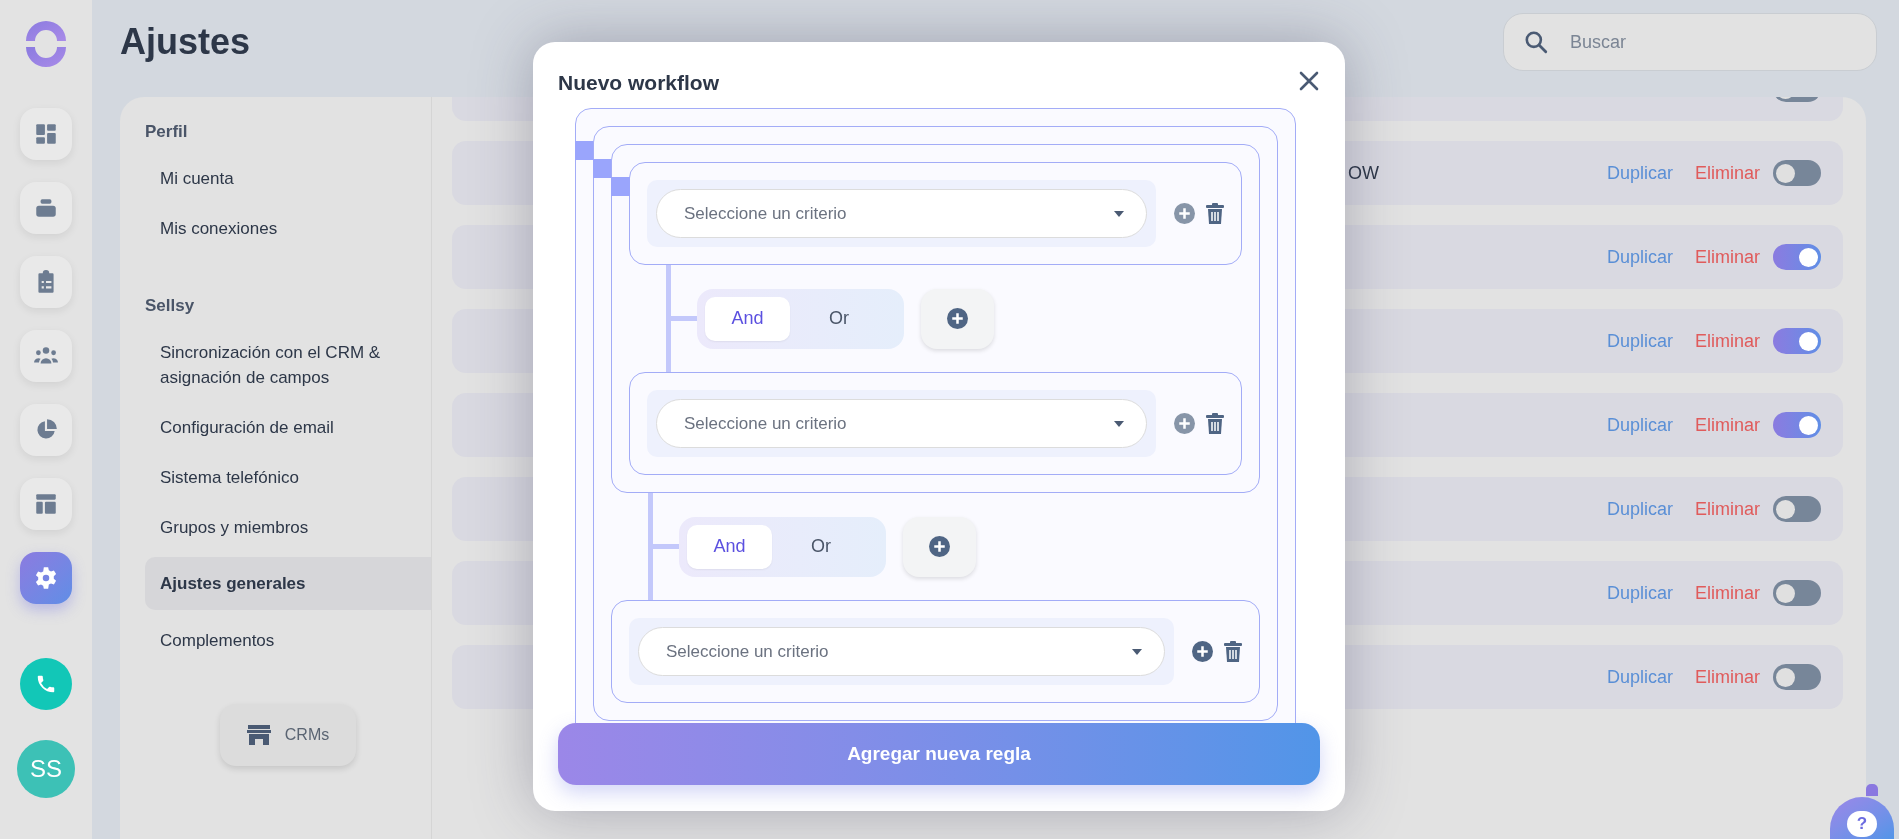 Image resolution: width=1899 pixels, height=839 pixels. I want to click on layout-icon, so click(46, 504).